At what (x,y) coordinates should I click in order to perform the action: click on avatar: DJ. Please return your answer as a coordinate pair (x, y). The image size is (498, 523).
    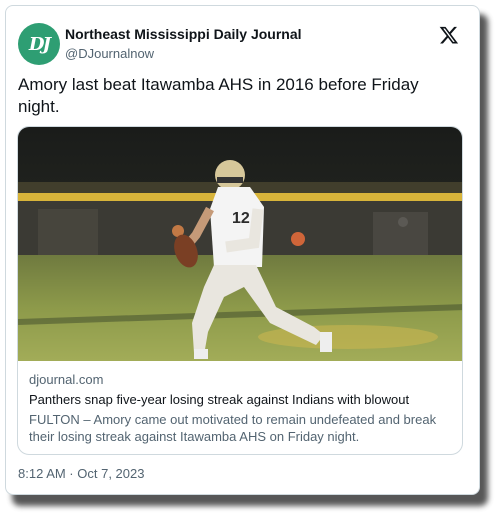
    Looking at the image, I should click on (39, 44).